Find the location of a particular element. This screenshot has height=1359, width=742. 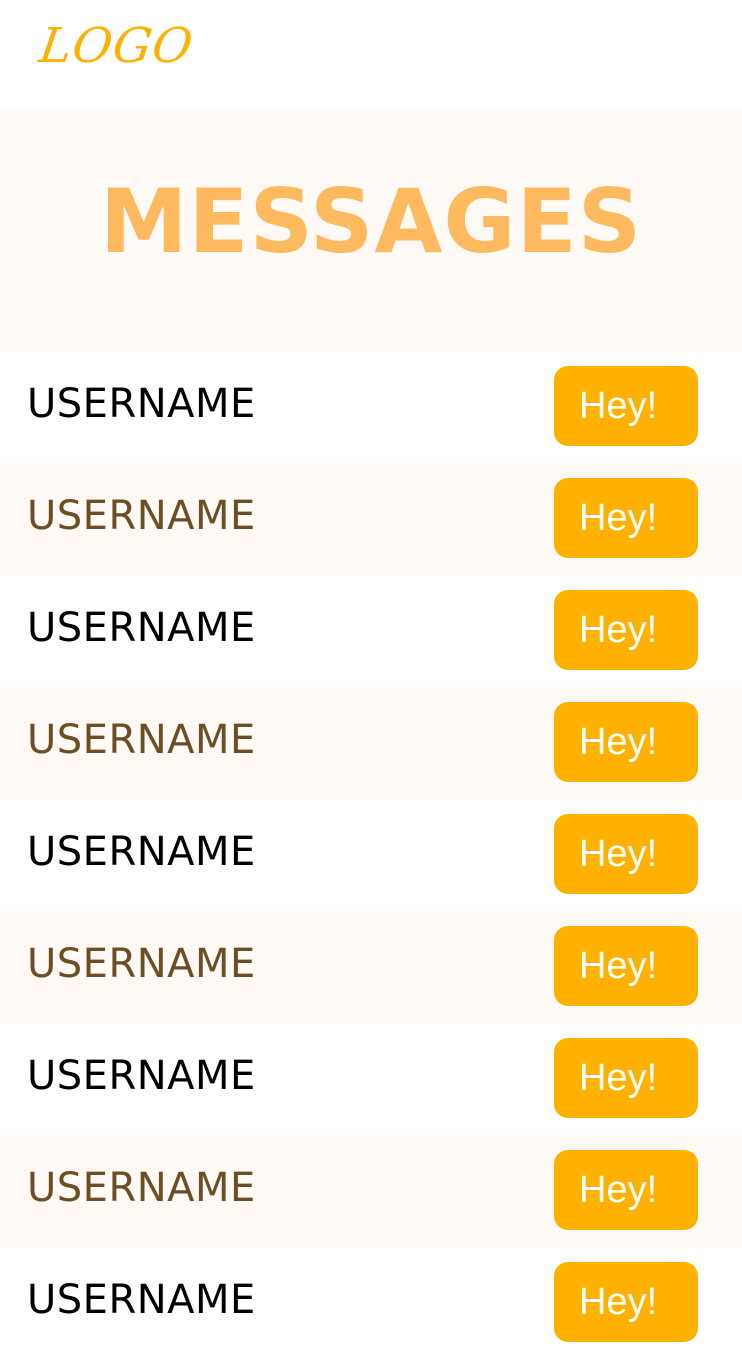

page-title: MESSAGES is located at coordinates (371, 221).